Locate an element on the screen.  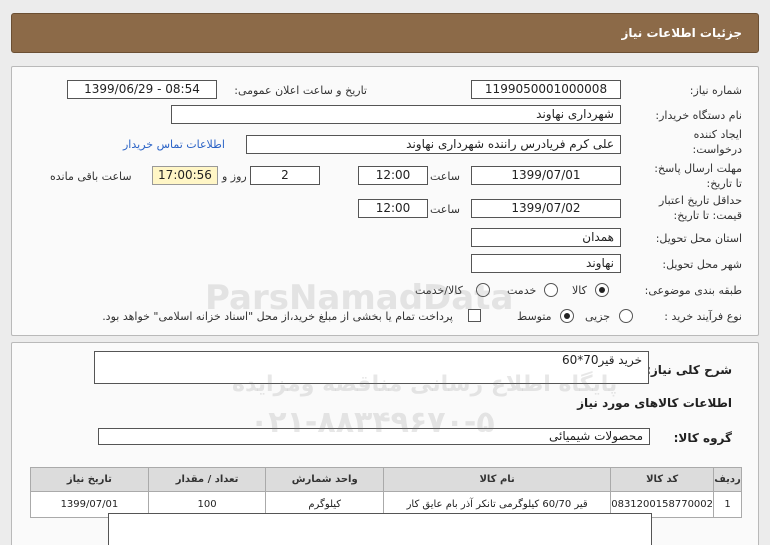
process-minor-label: جزیی is located at coordinates (598, 316).